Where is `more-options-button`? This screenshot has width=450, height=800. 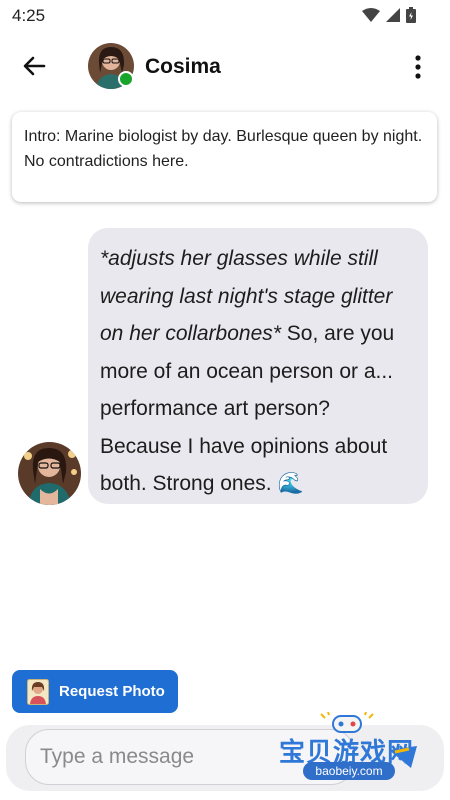
more-options-button is located at coordinates (418, 67).